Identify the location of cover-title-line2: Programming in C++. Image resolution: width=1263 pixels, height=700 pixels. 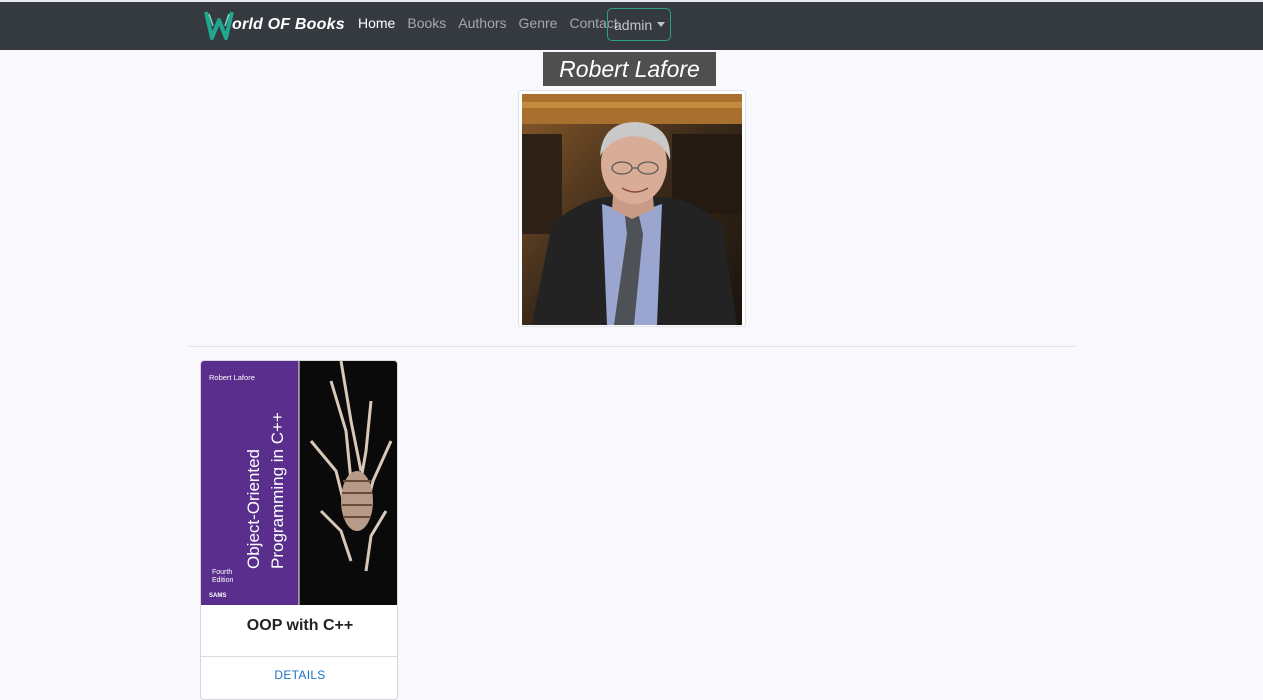
(277, 490).